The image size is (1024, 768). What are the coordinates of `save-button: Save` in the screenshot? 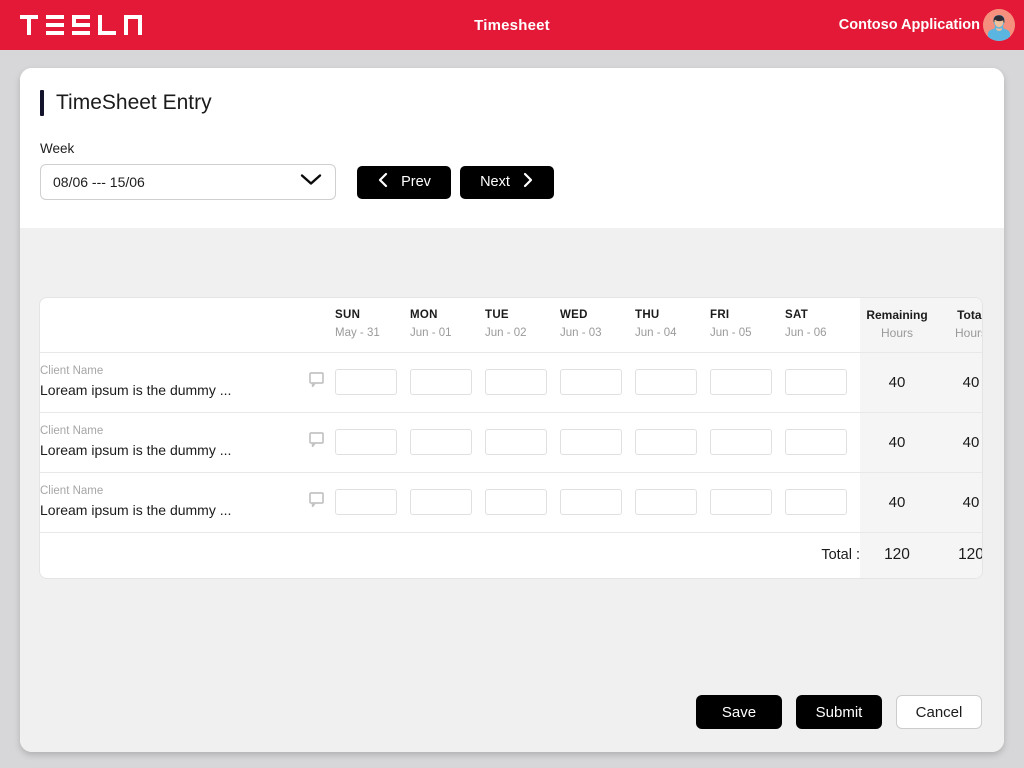 It's located at (739, 712).